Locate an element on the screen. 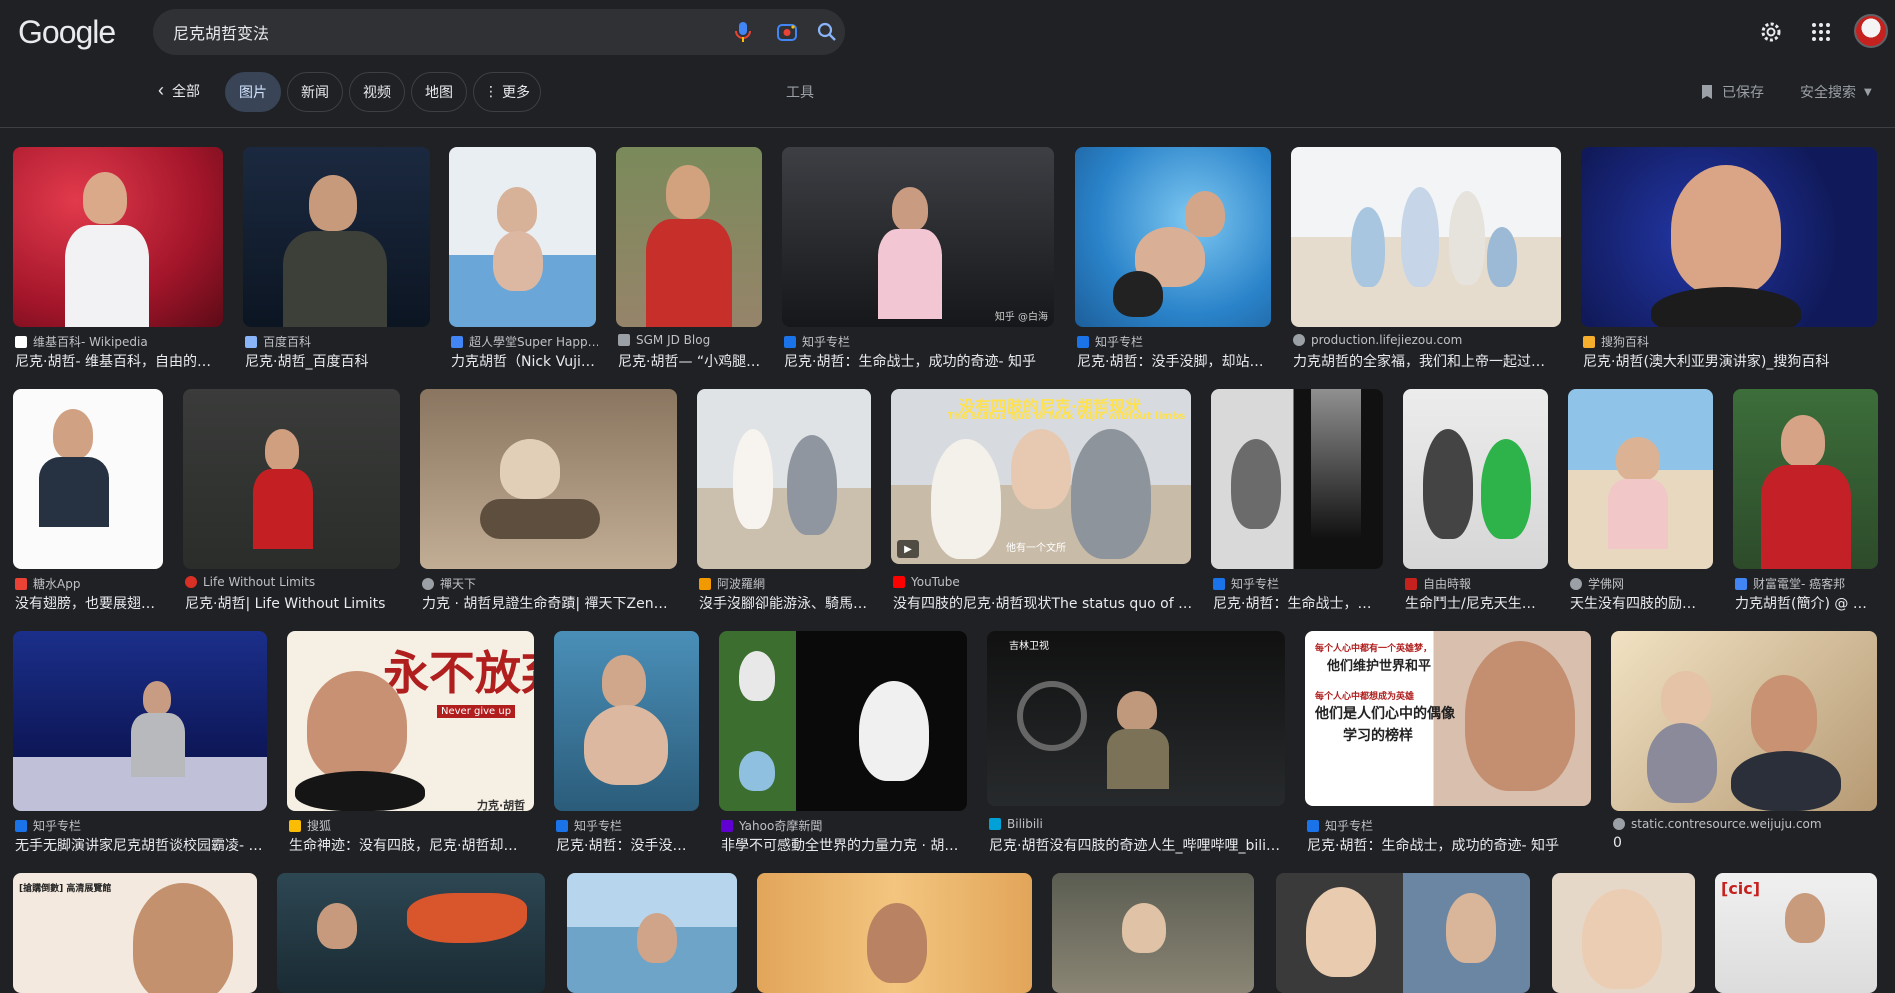 This screenshot has width=1895, height=993. search-icon is located at coordinates (827, 32).